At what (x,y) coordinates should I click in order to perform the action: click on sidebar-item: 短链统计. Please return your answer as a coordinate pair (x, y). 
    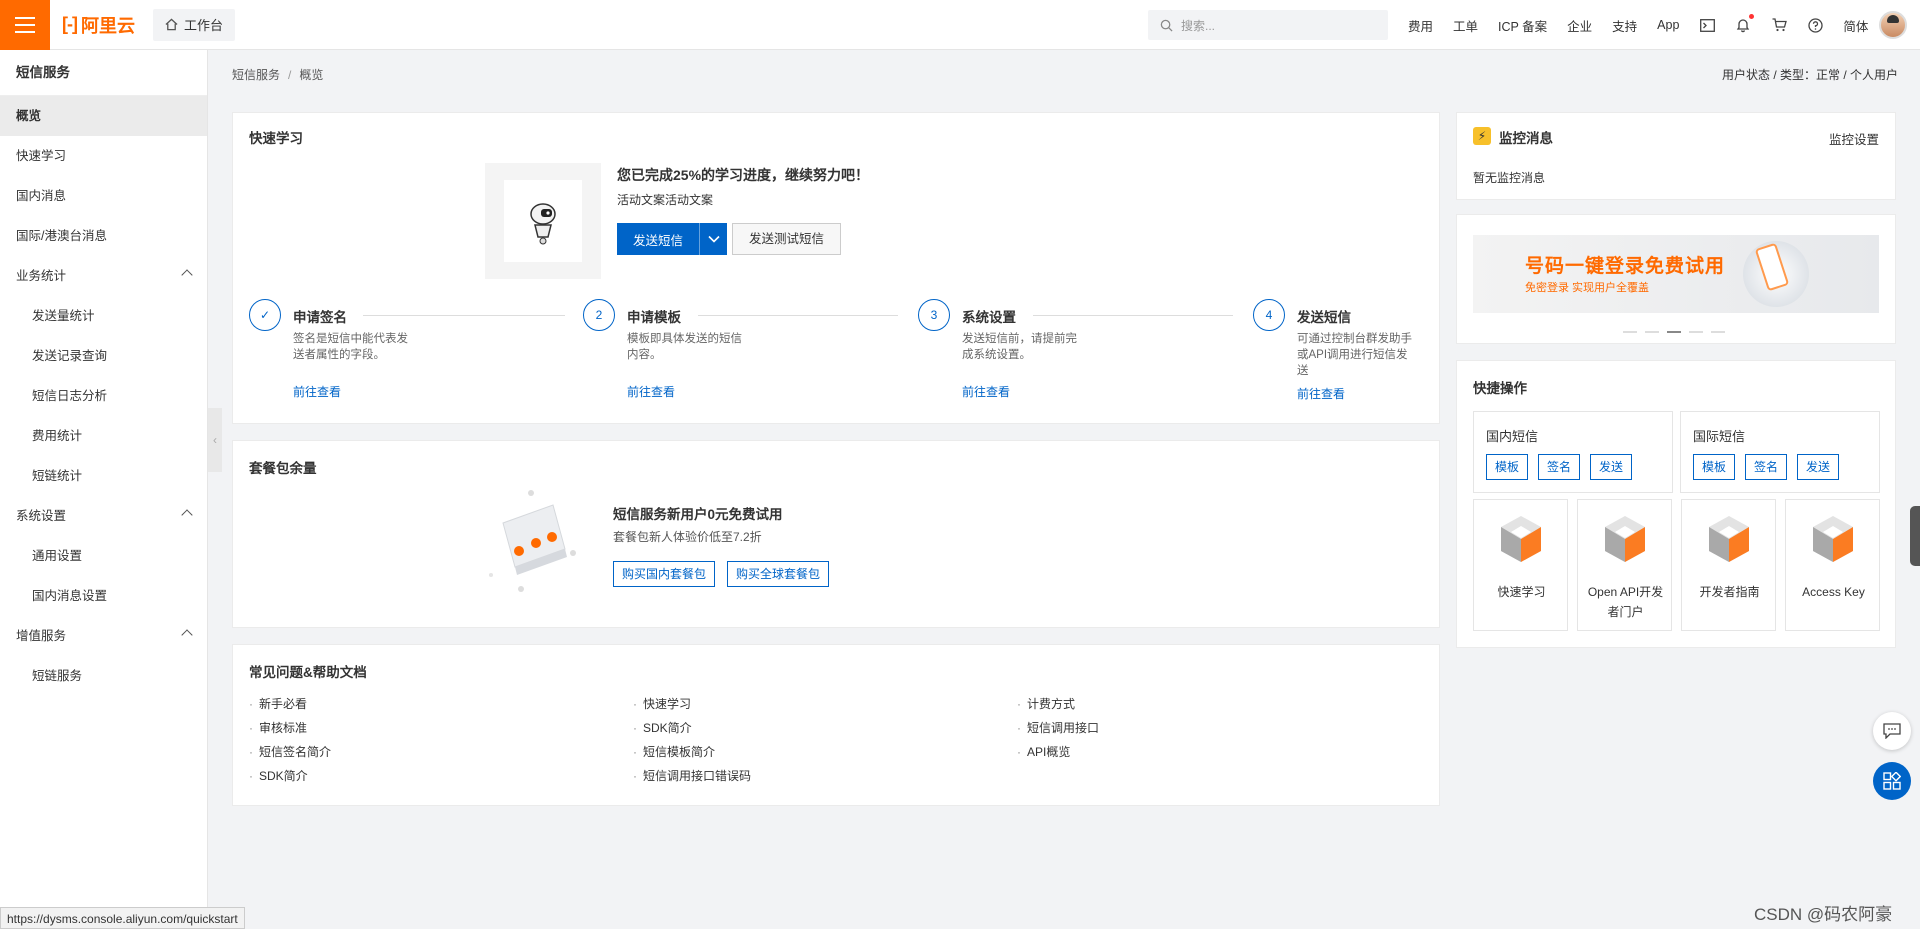
    Looking at the image, I should click on (103, 476).